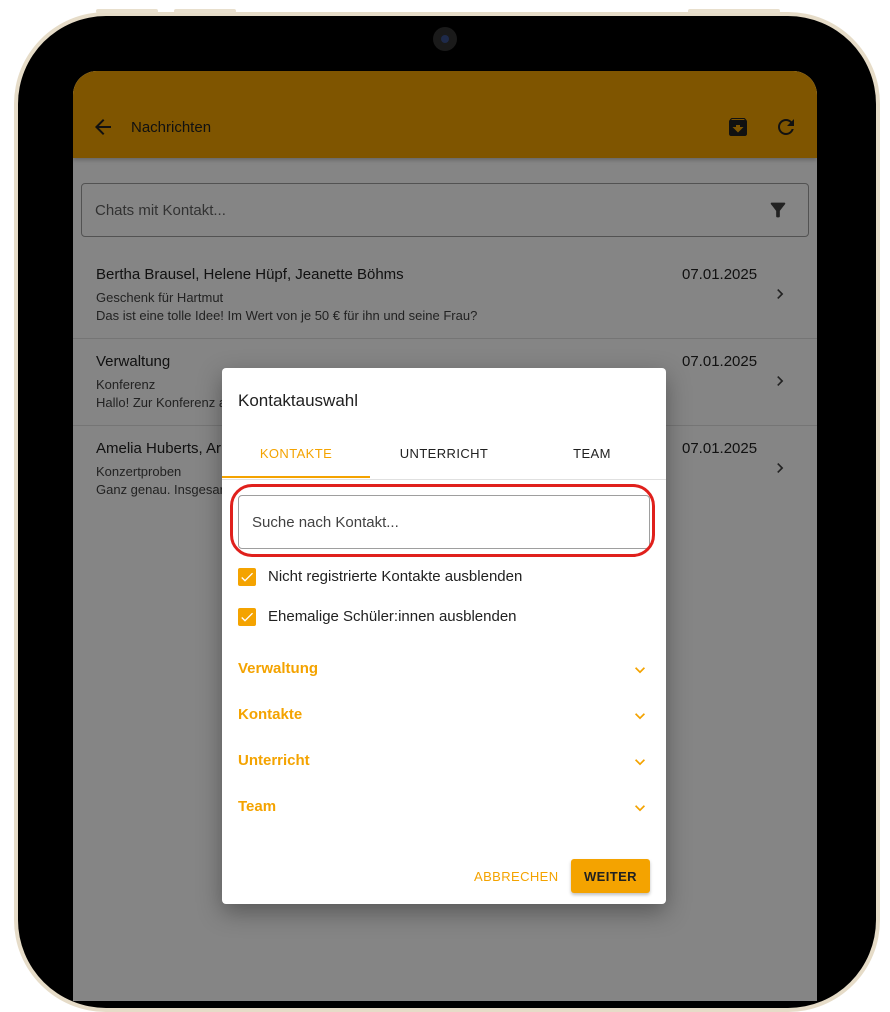 The width and height of the screenshot is (890, 1012). What do you see at coordinates (444, 669) in the screenshot?
I see `group-verwaltung: Verwaltung` at bounding box center [444, 669].